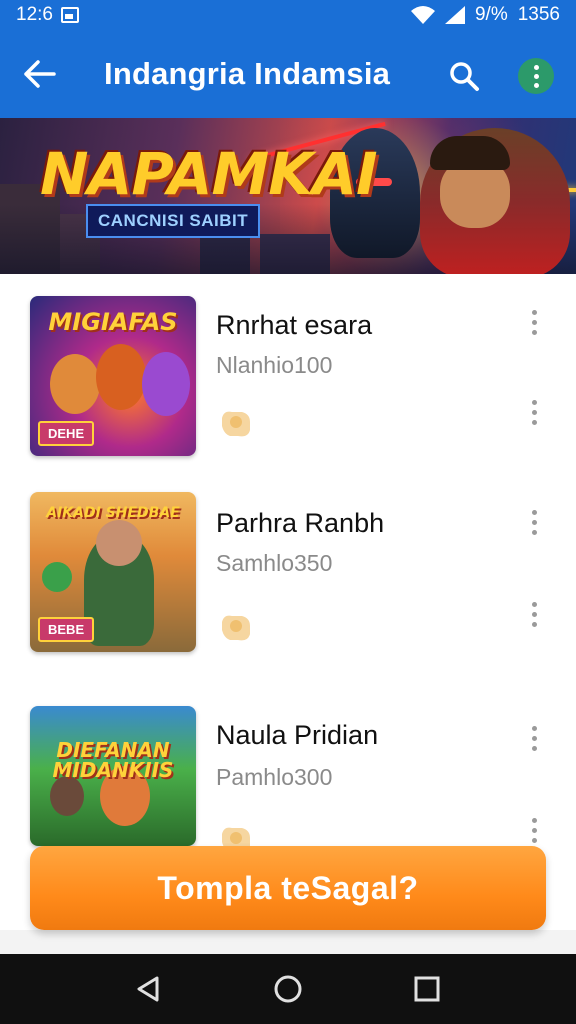 This screenshot has height=1024, width=576. I want to click on search-icon, so click(464, 76).